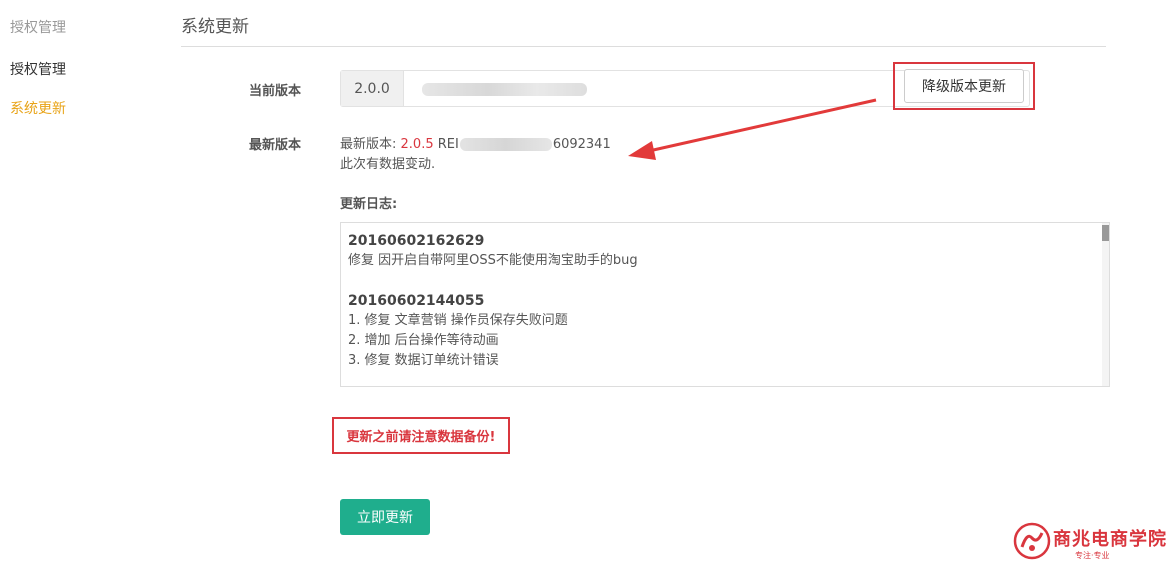 The width and height of the screenshot is (1170, 568). Describe the element at coordinates (1105, 233) in the screenshot. I see `scrollbar-thumb` at that location.